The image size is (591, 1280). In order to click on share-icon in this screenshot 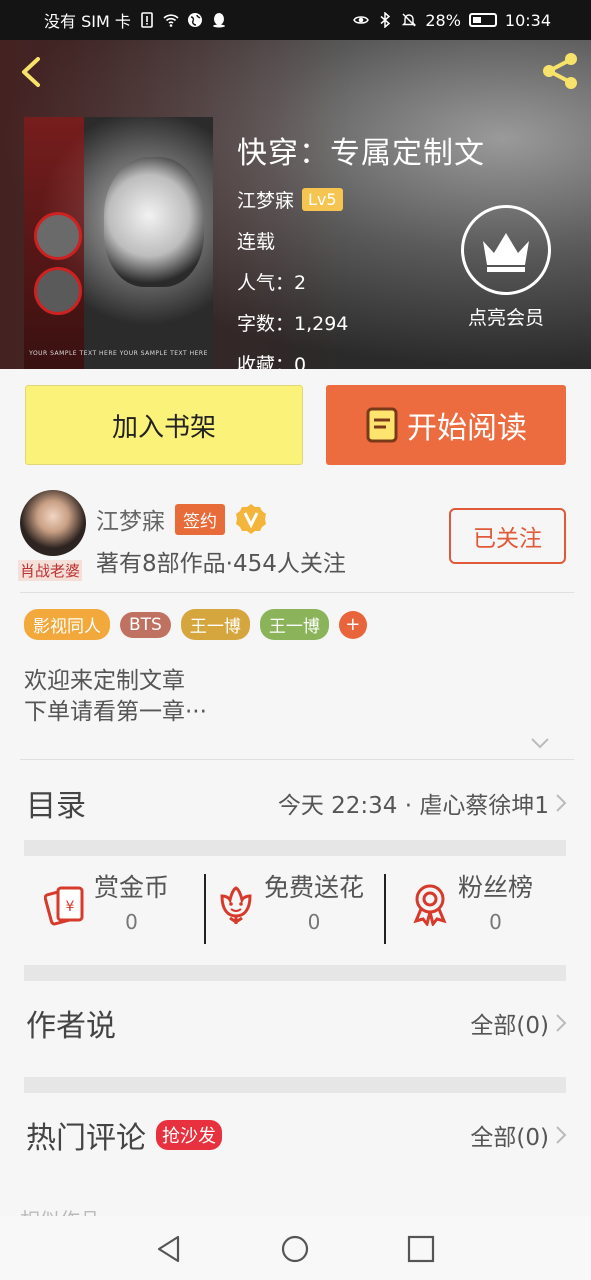, I will do `click(560, 71)`.